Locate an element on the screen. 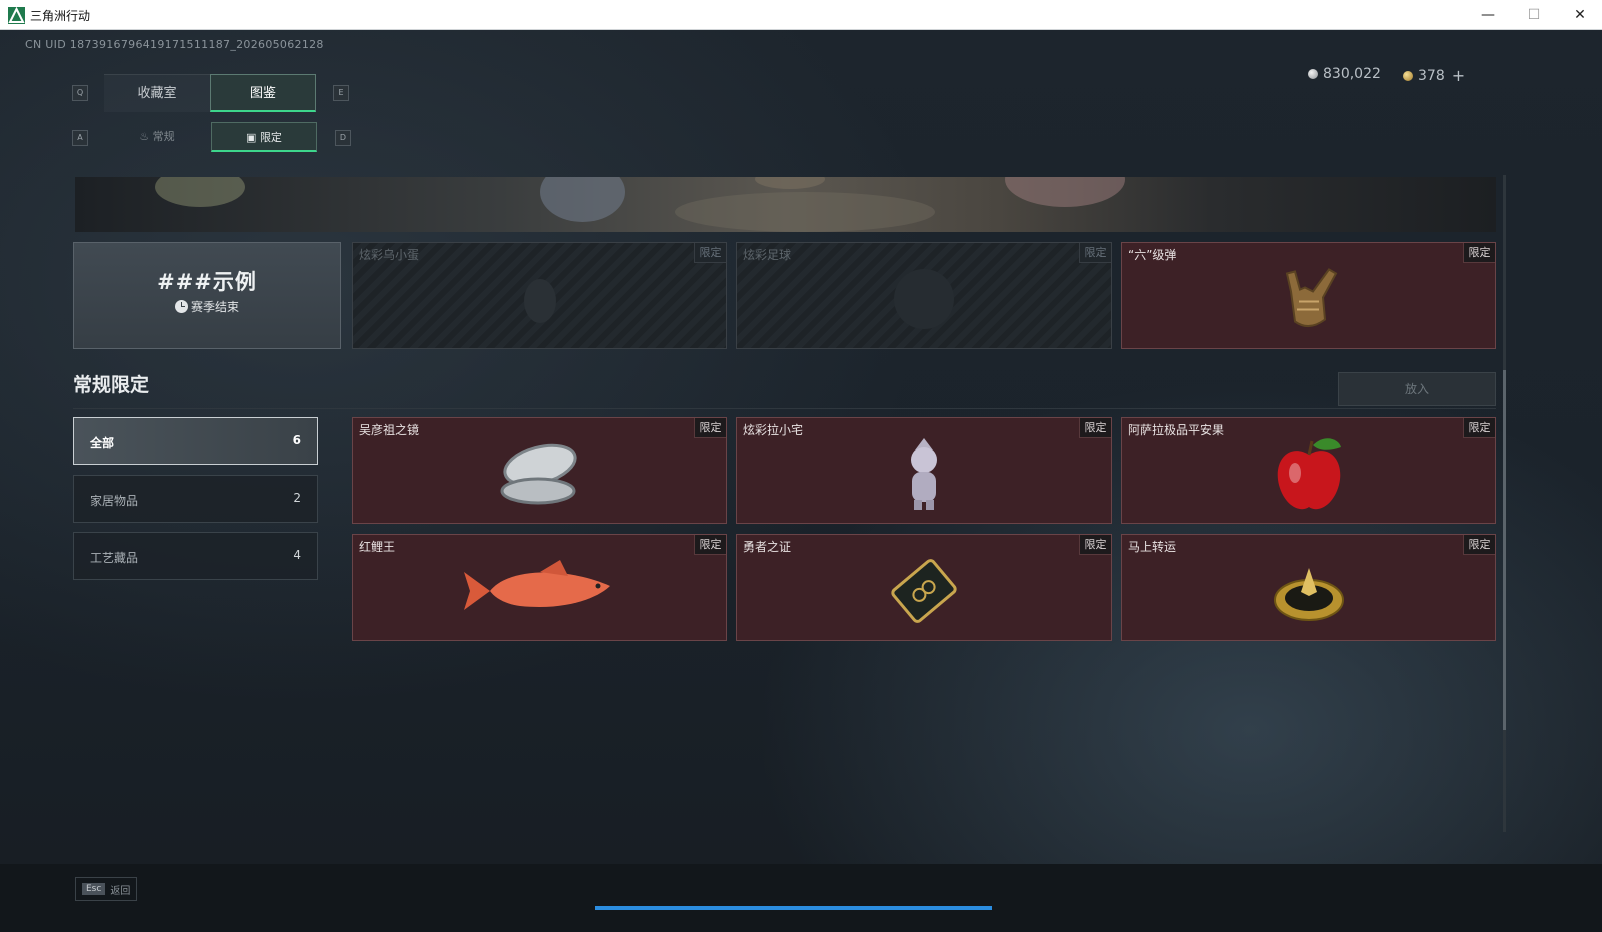  egg-icon is located at coordinates (540, 301).